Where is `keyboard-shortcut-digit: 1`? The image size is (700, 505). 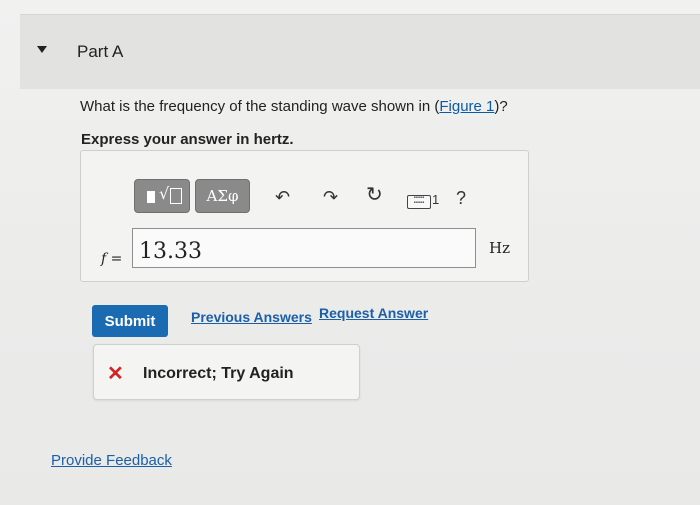 keyboard-shortcut-digit: 1 is located at coordinates (435, 199).